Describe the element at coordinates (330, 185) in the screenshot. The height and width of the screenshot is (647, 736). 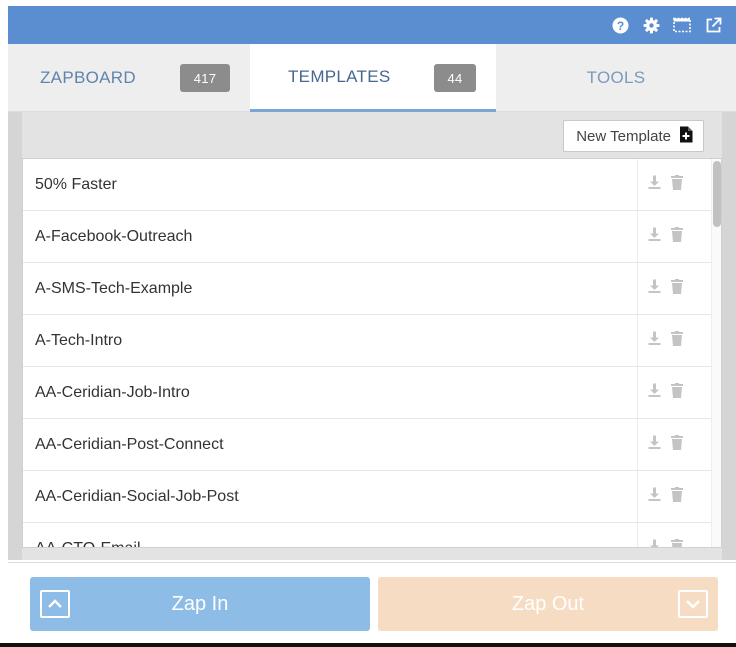
I see `template-name: 50% Faster` at that location.